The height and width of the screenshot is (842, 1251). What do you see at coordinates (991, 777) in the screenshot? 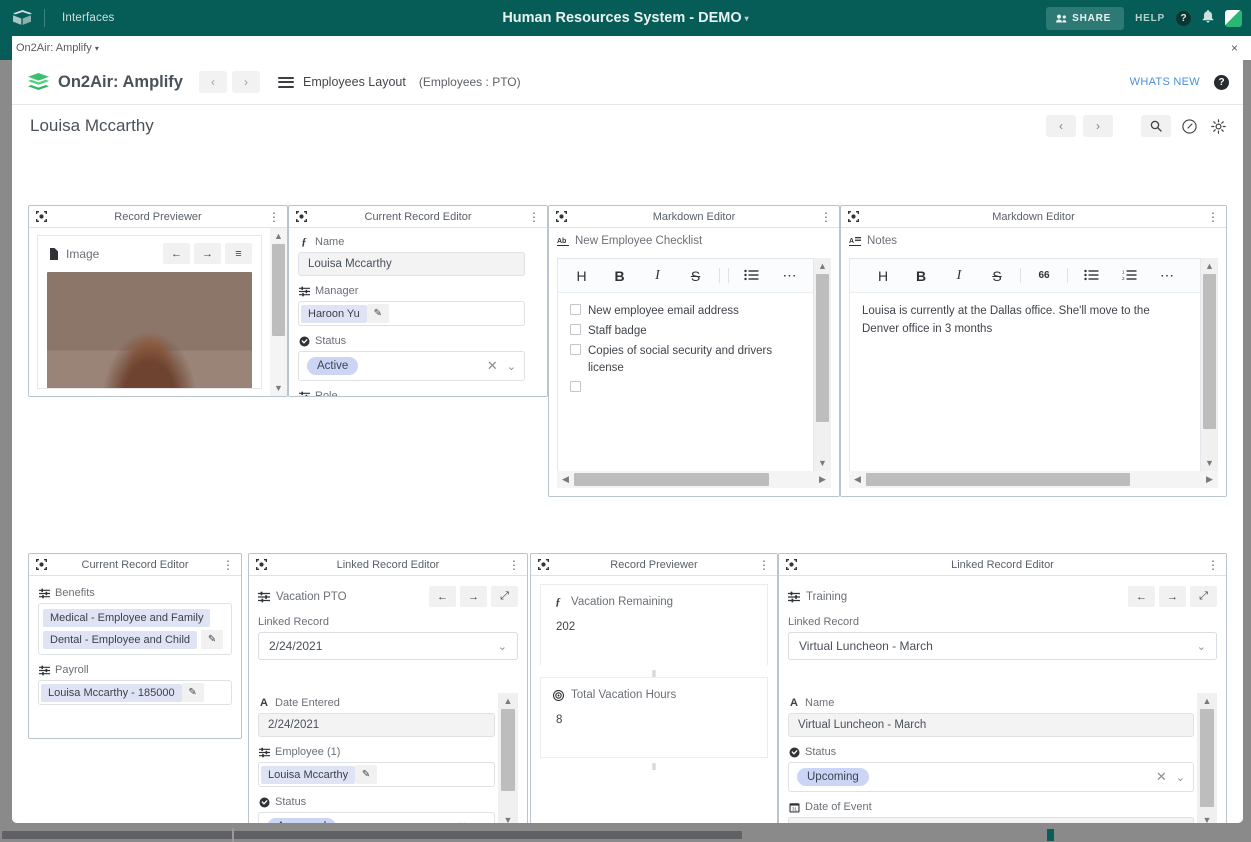
I see `status-select: Upcoming ✕ ⌄` at bounding box center [991, 777].